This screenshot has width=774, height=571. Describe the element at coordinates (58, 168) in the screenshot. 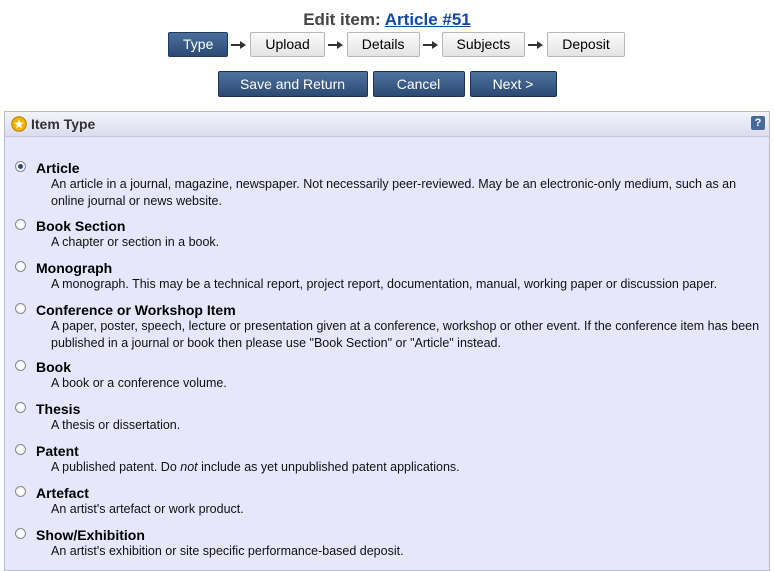

I see `type-name: Article` at that location.